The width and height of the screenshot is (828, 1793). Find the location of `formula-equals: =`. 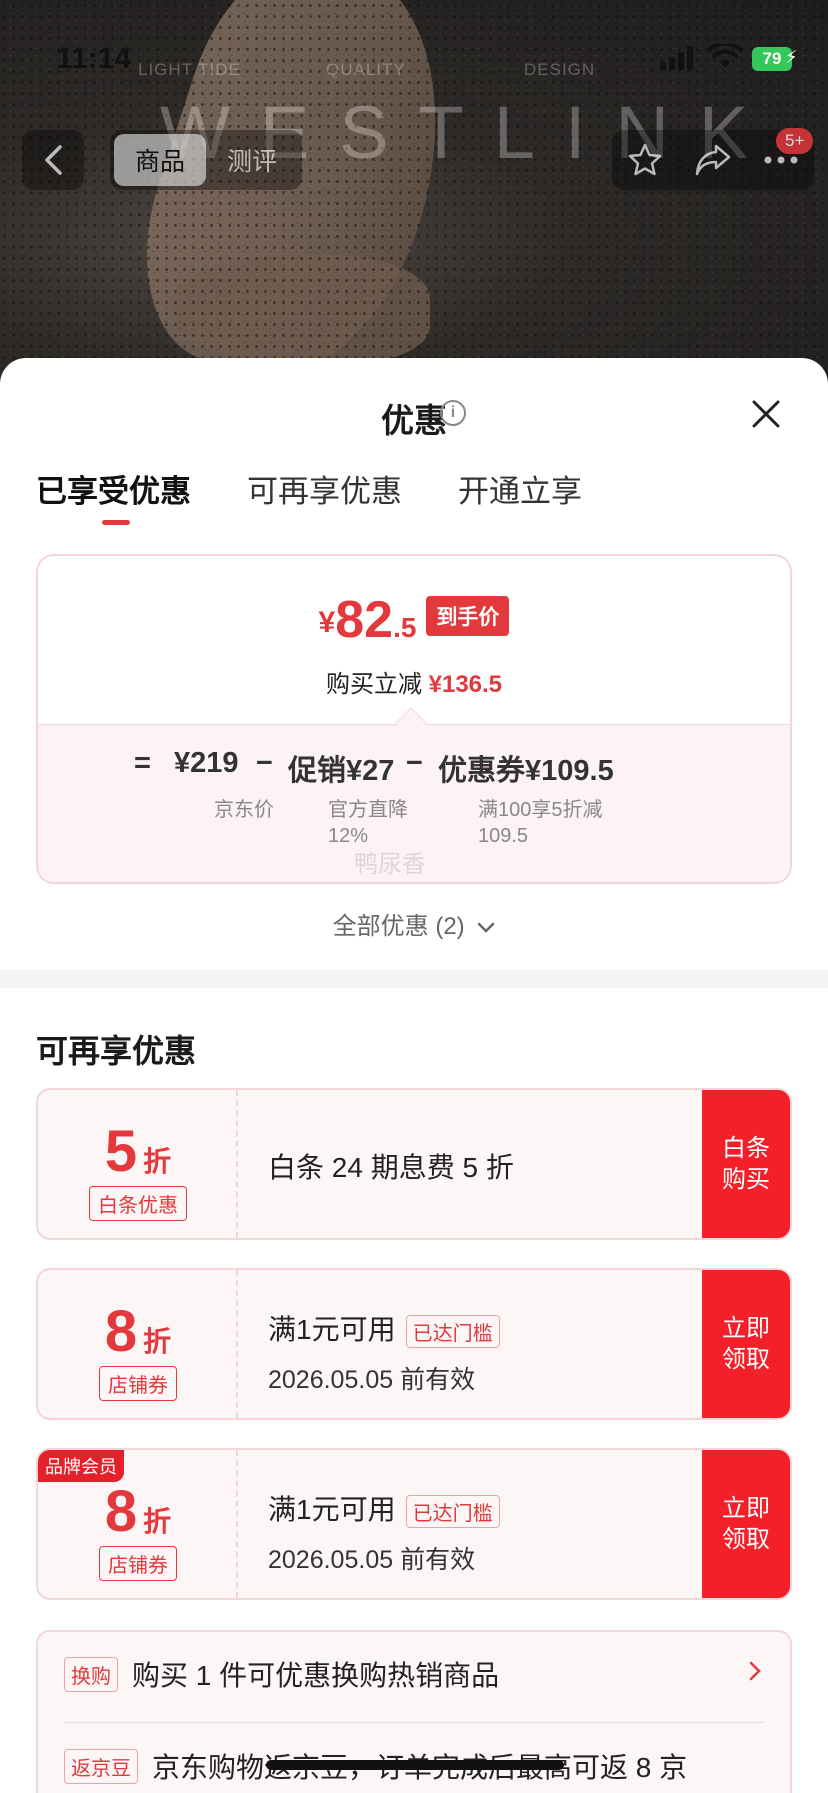

formula-equals: = is located at coordinates (142, 763).